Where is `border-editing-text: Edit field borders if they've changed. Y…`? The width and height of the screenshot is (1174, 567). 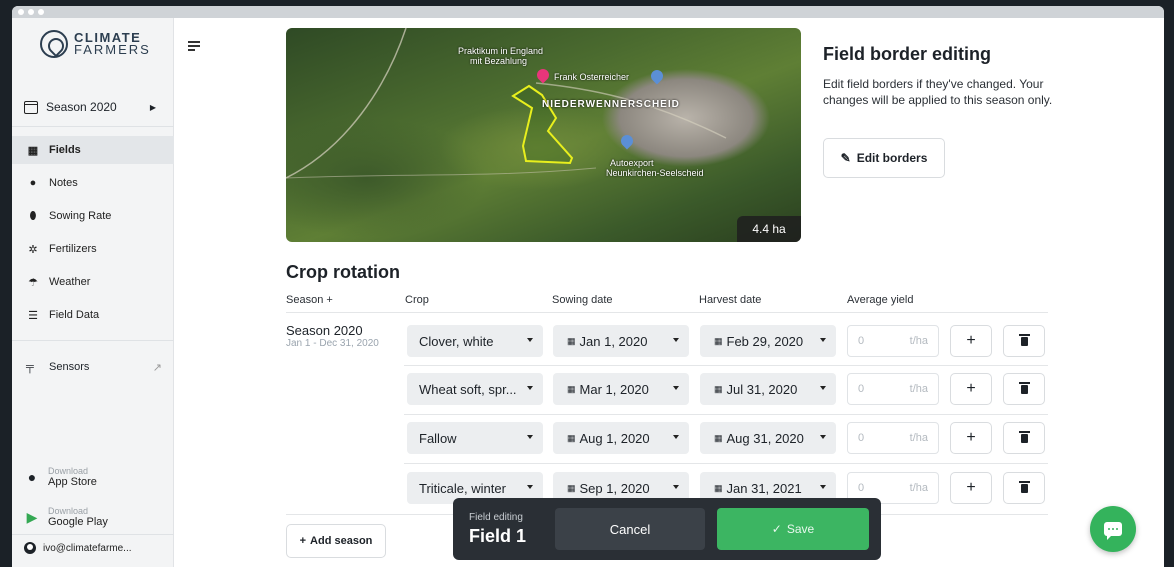 border-editing-text: Edit field borders if they've changed. Y… is located at coordinates (938, 92).